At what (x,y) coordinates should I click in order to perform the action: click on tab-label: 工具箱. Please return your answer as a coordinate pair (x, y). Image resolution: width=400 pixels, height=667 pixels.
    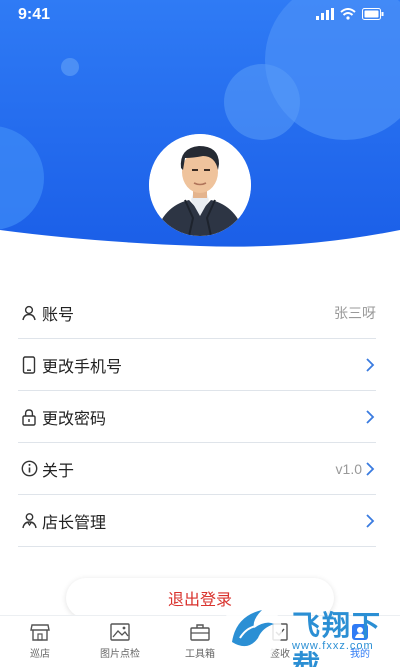
    Looking at the image, I should click on (200, 654).